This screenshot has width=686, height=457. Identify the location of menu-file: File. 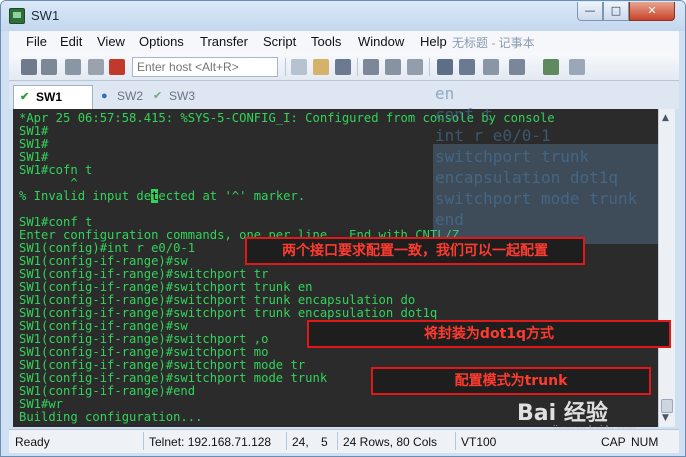
(36, 41).